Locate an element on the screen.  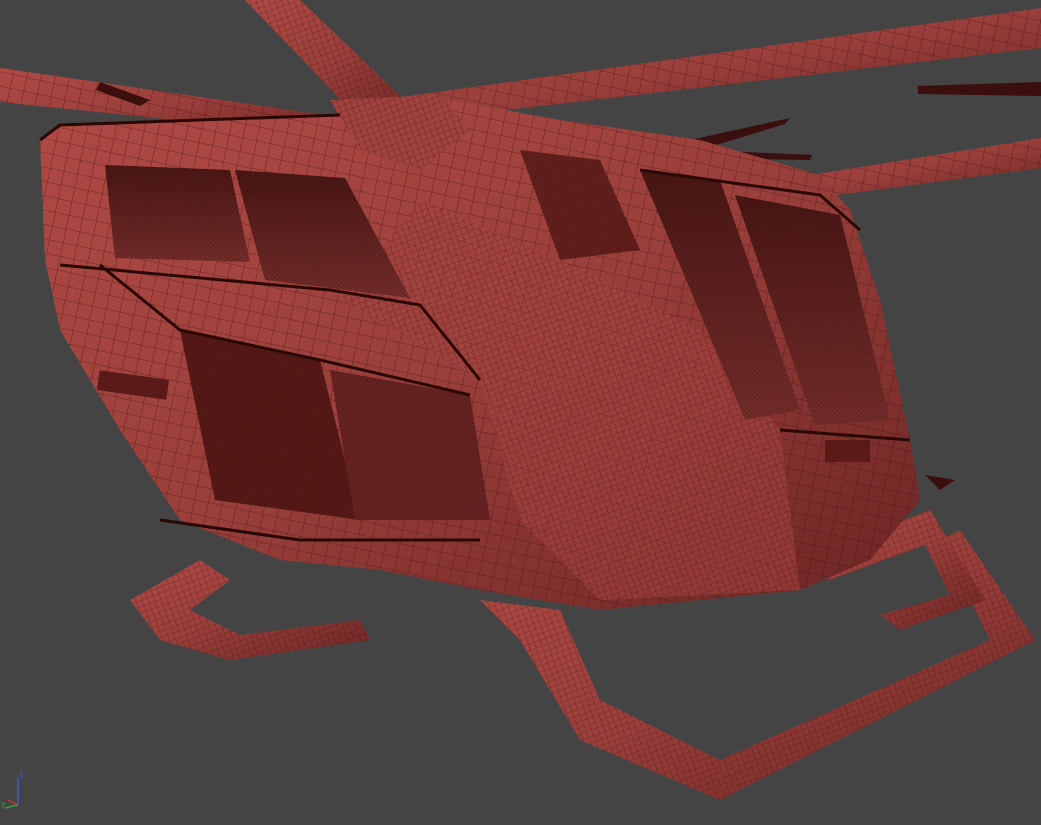
axis-gizmo: z y is located at coordinates (12, 789).